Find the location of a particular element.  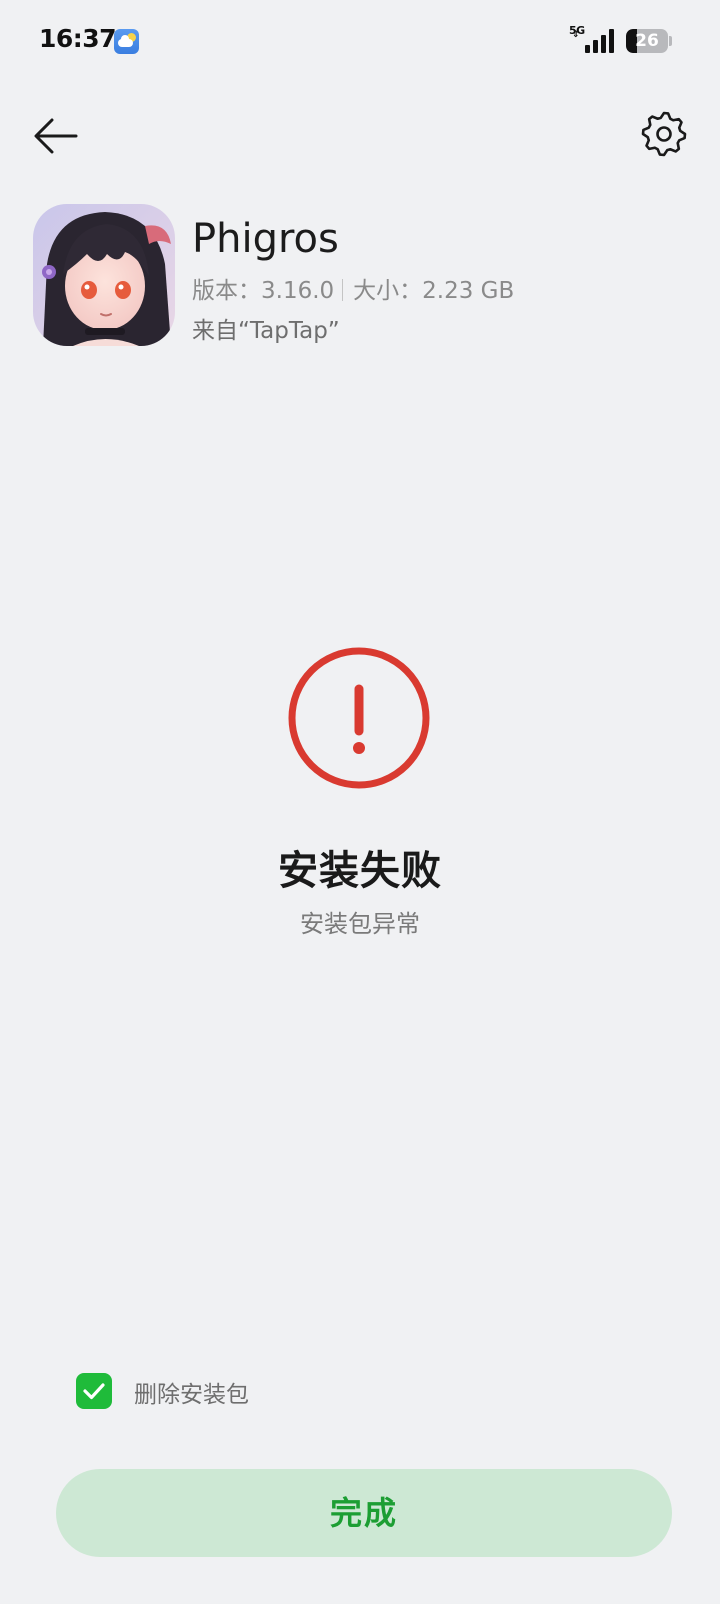

app-icon is located at coordinates (104, 275).